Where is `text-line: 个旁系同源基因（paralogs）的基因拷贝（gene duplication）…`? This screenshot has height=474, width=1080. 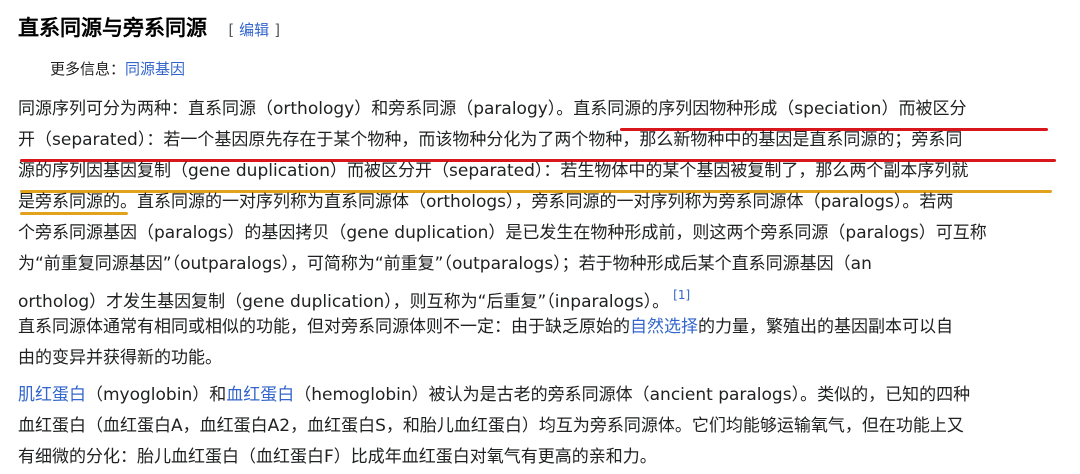 text-line: 个旁系同源基因（paralogs）的基因拷贝（gene duplication）… is located at coordinates (502, 233).